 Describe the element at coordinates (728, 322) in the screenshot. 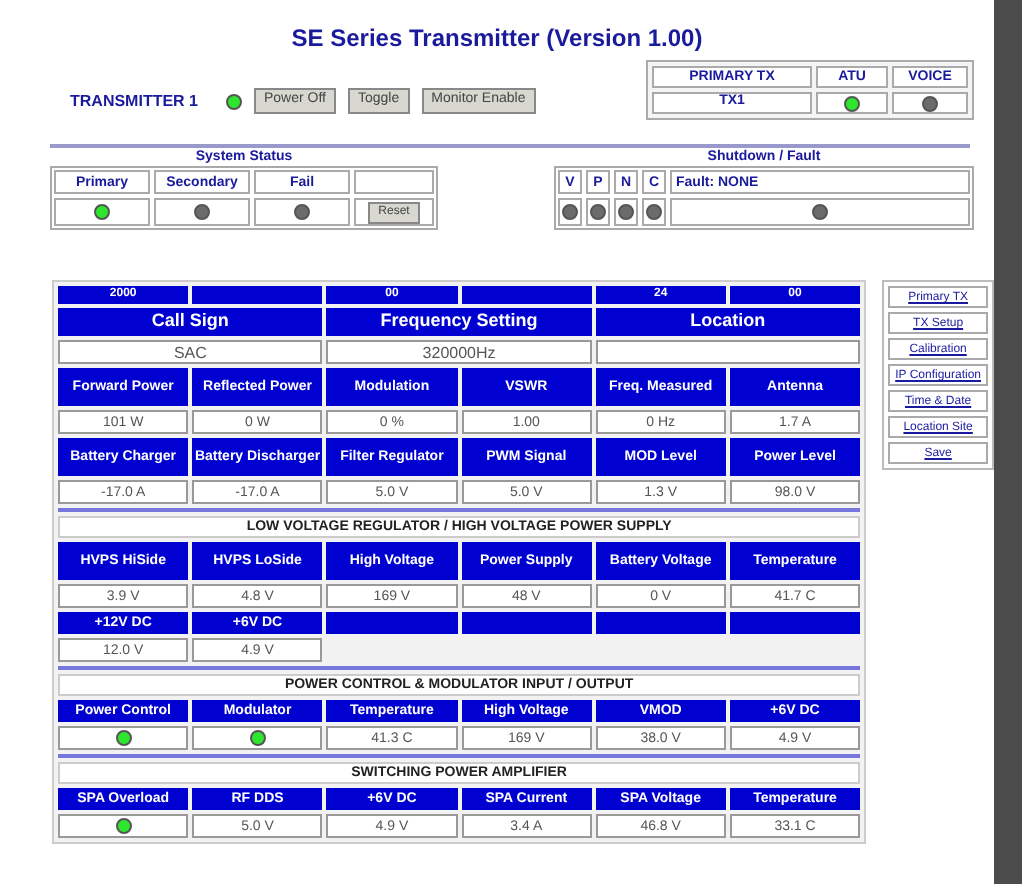

I see `column-header: Location` at that location.